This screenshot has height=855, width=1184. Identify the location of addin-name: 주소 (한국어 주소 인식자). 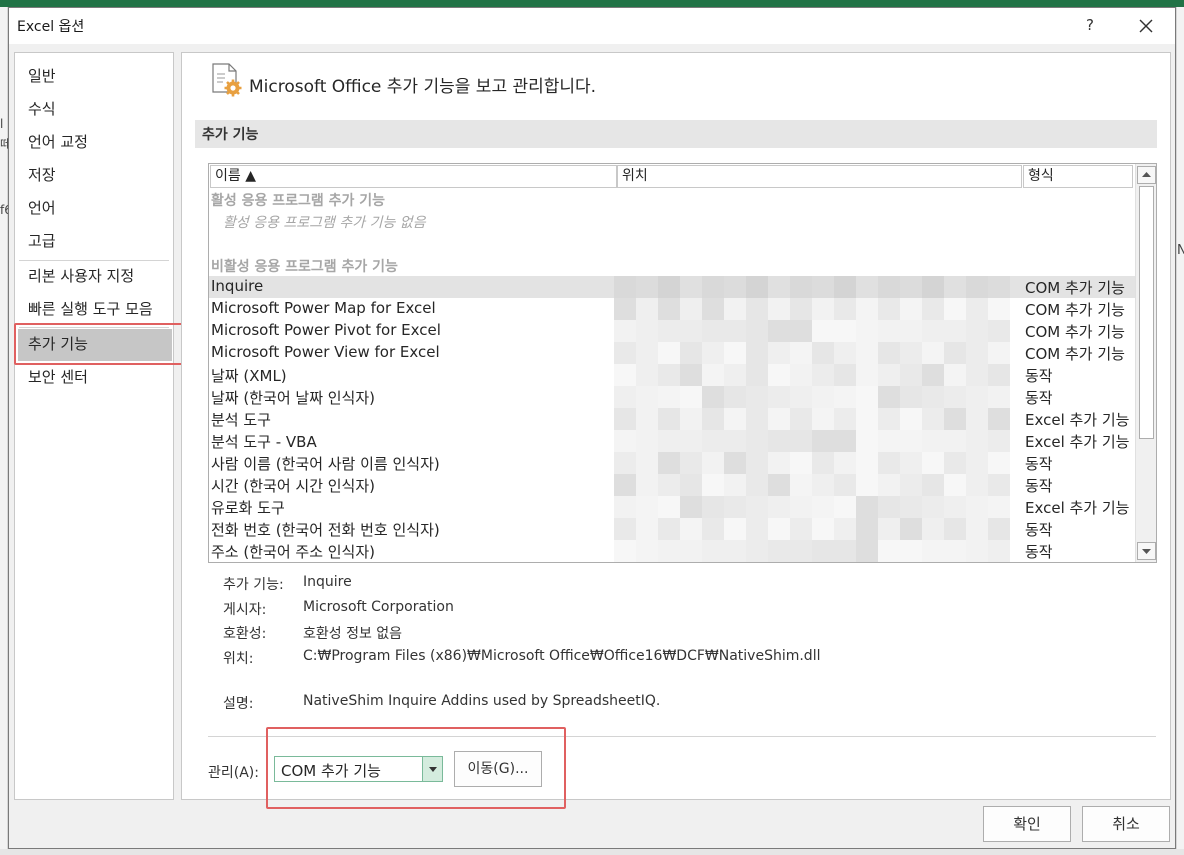
(293, 552).